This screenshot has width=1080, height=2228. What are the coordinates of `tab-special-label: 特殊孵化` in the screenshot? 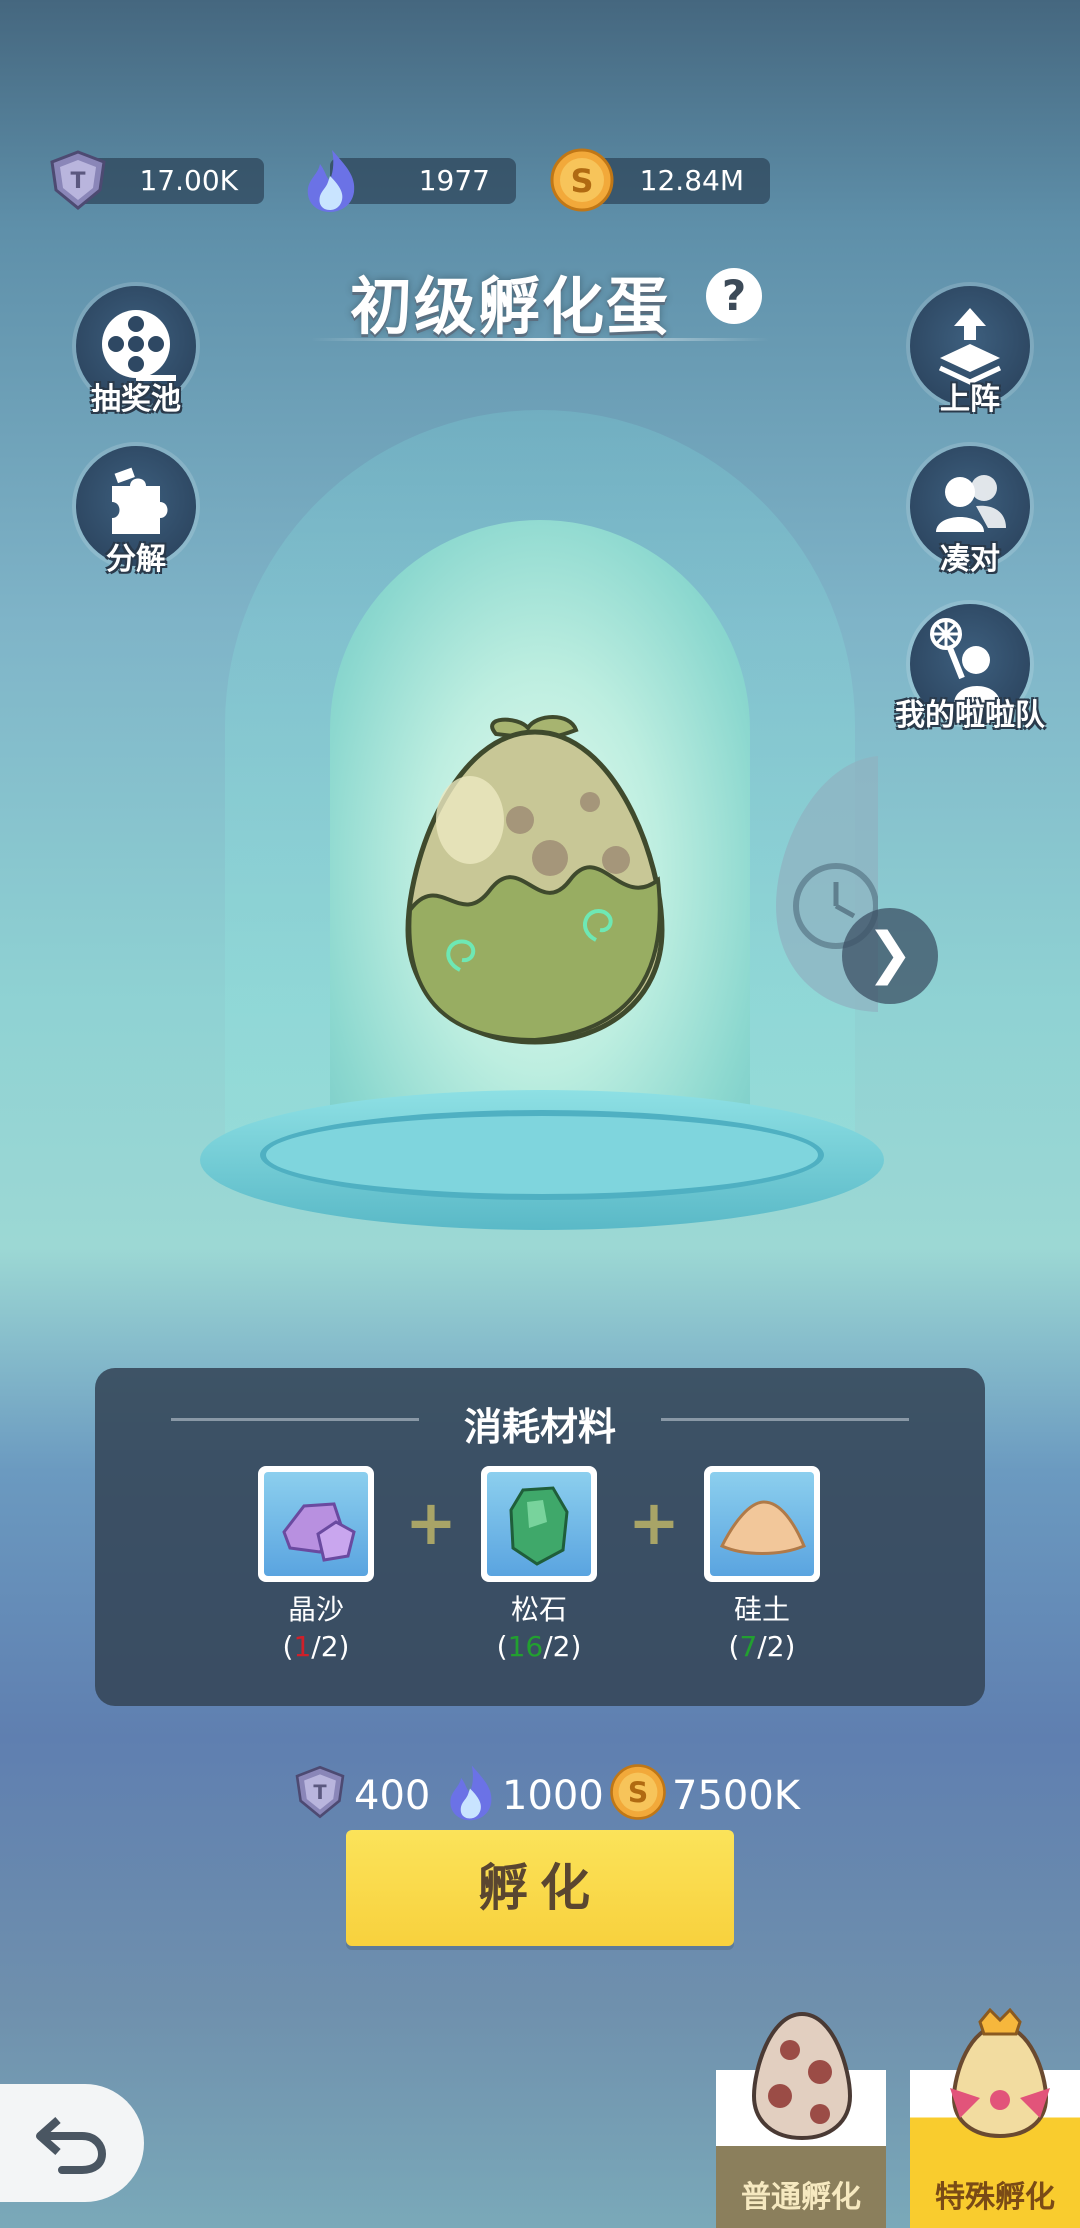 It's located at (995, 2197).